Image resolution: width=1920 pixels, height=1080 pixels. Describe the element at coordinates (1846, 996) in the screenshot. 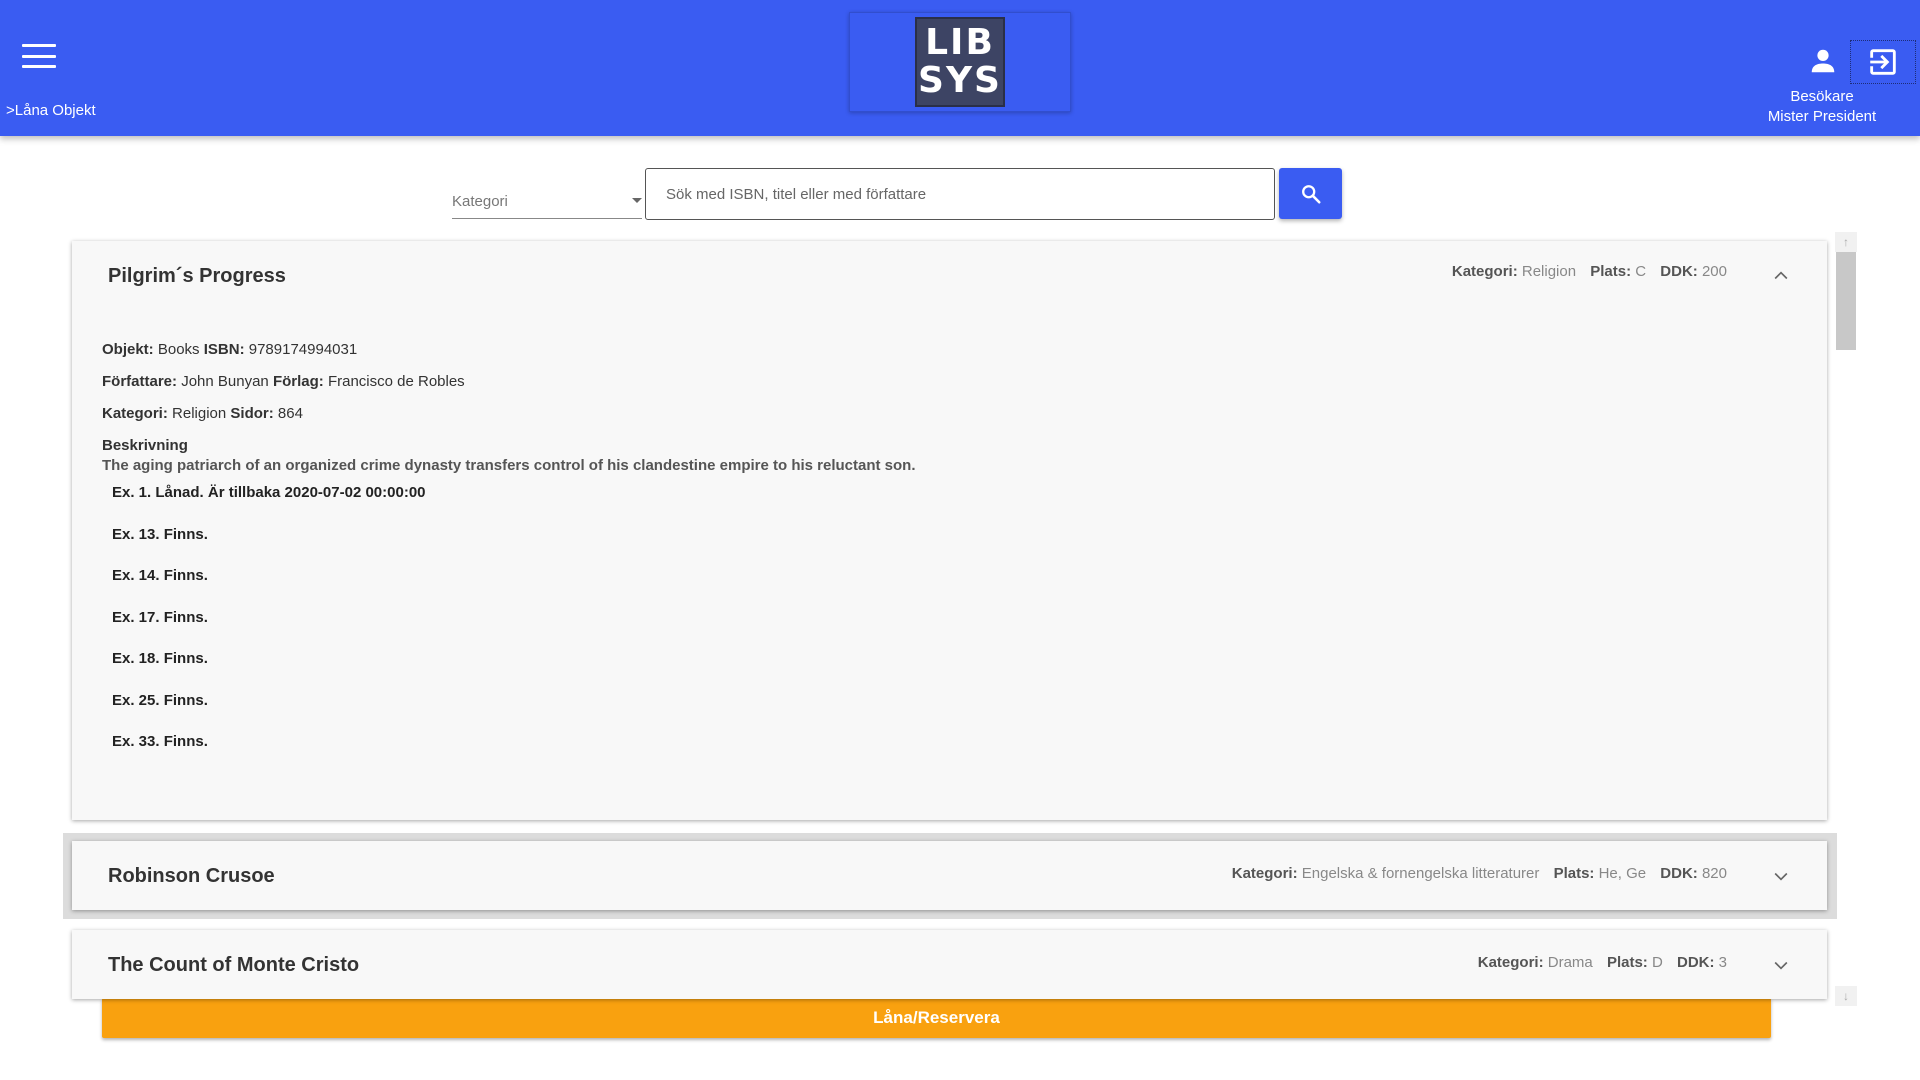

I see `scroll-down-arrow-icon: ↓` at that location.